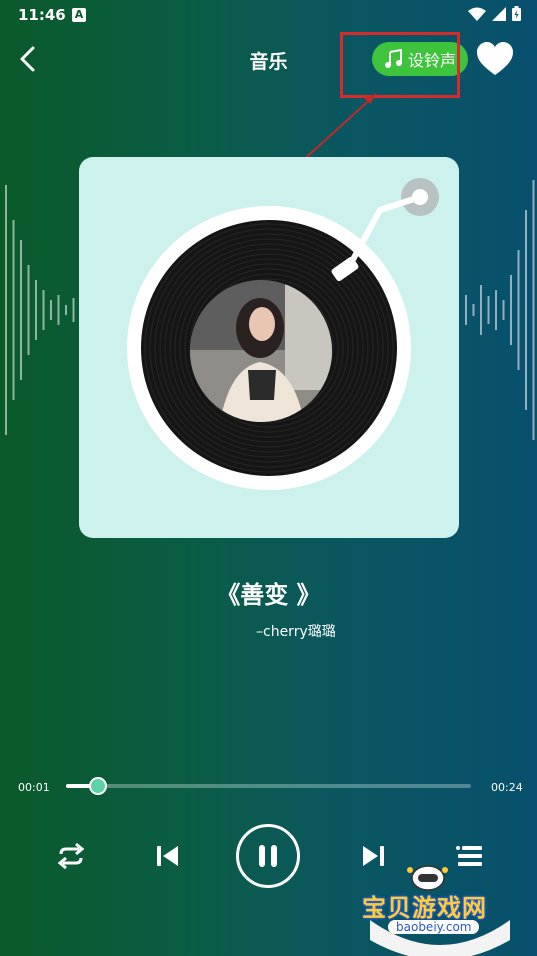 This screenshot has height=956, width=537. I want to click on left-waveform, so click(40, 310).